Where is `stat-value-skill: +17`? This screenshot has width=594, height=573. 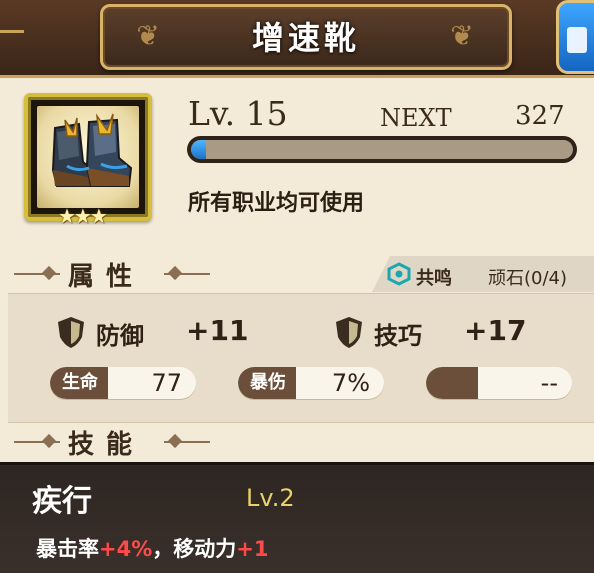
stat-value-skill: +17 is located at coordinates (495, 330).